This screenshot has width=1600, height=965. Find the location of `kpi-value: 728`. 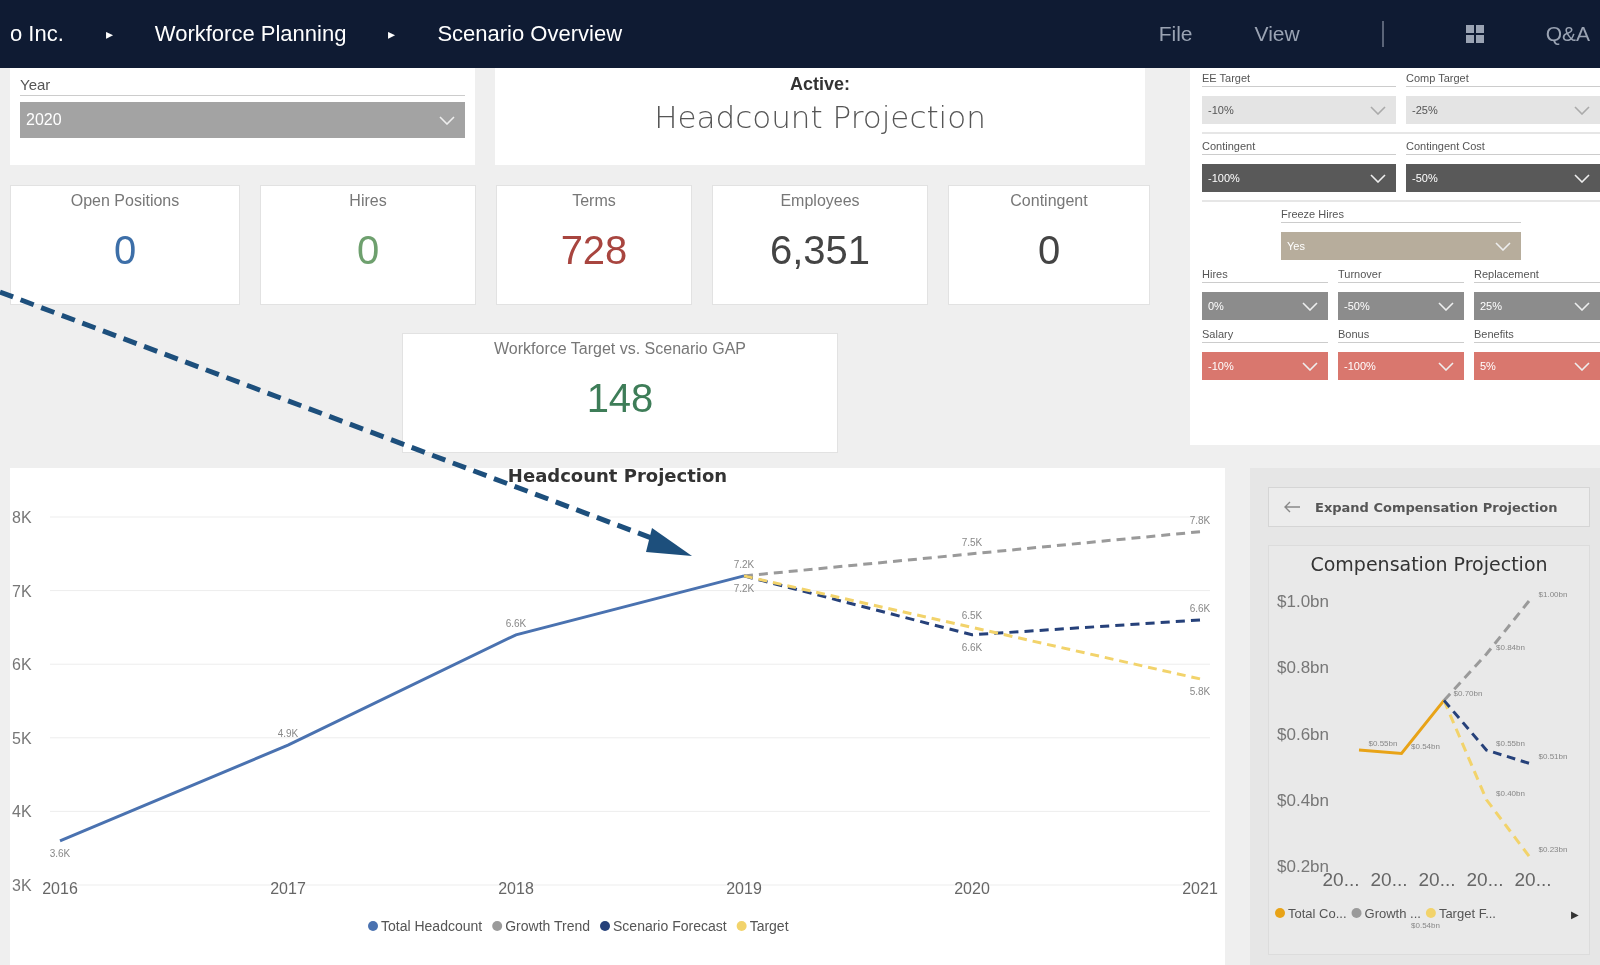

kpi-value: 728 is located at coordinates (594, 250).